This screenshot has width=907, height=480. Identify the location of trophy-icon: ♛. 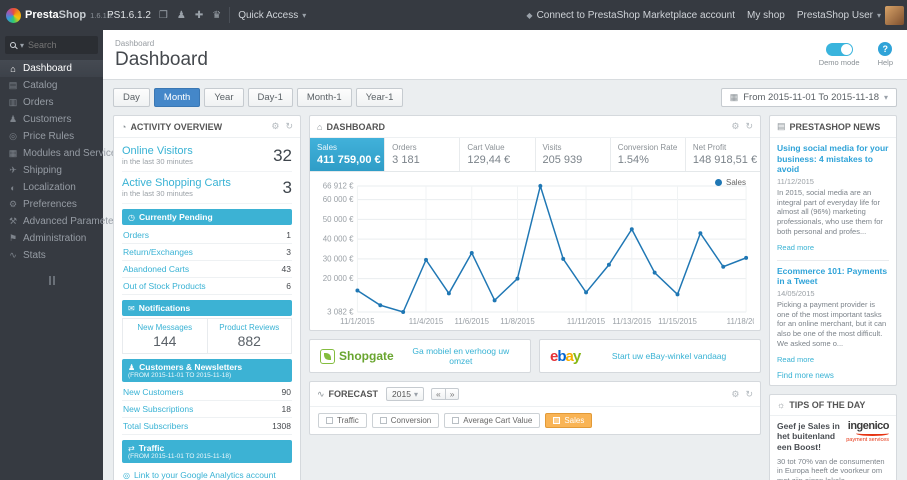
(216, 15).